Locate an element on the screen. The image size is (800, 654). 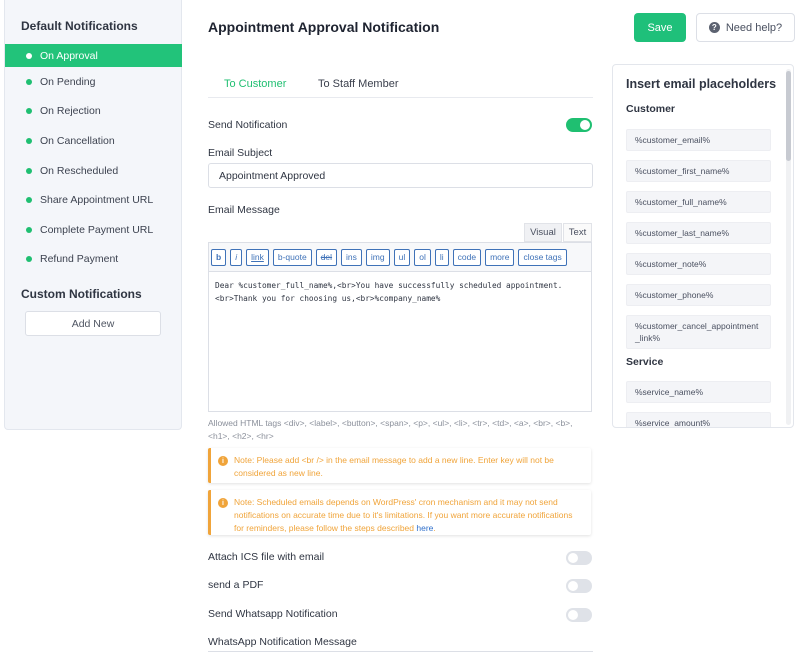
tab-to-customer: To Customer is located at coordinates (255, 84).